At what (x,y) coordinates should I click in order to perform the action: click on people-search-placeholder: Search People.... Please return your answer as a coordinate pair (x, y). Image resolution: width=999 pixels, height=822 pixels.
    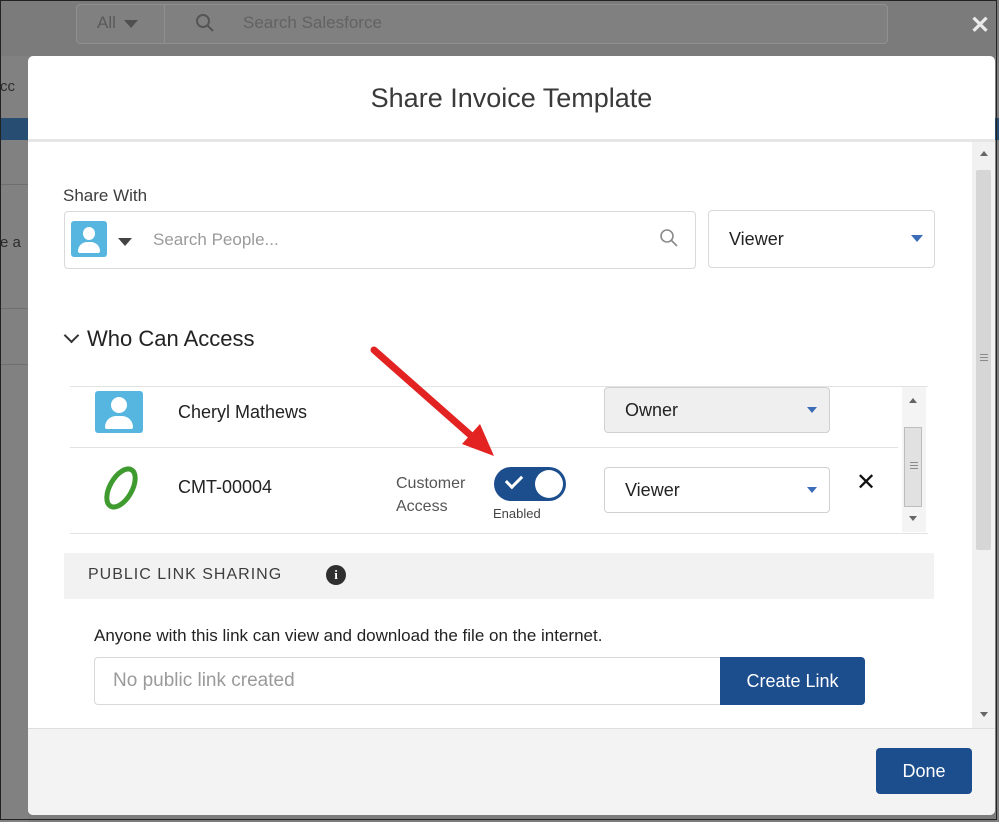
    Looking at the image, I should click on (216, 239).